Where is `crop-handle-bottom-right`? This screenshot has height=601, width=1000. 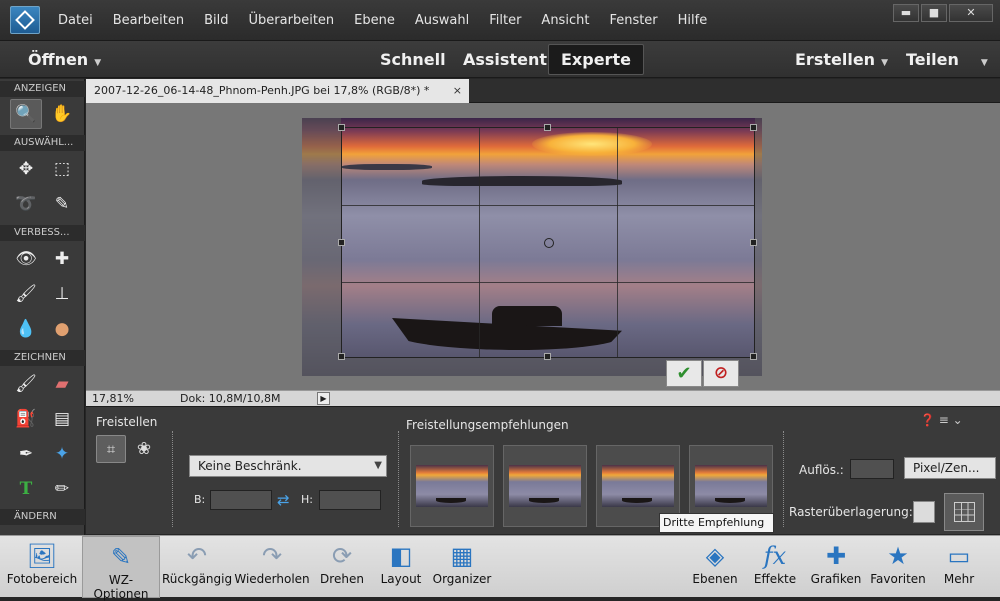 crop-handle-bottom-right is located at coordinates (753, 356).